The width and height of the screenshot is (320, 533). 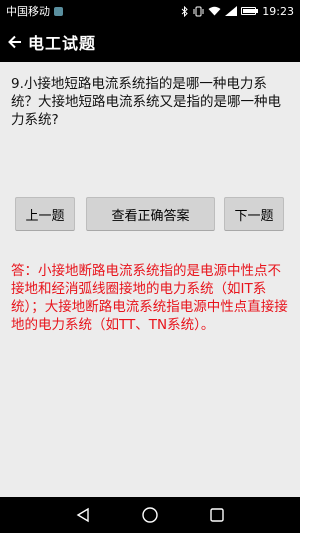 I want to click on page-title: 电工试题, so click(x=62, y=43).